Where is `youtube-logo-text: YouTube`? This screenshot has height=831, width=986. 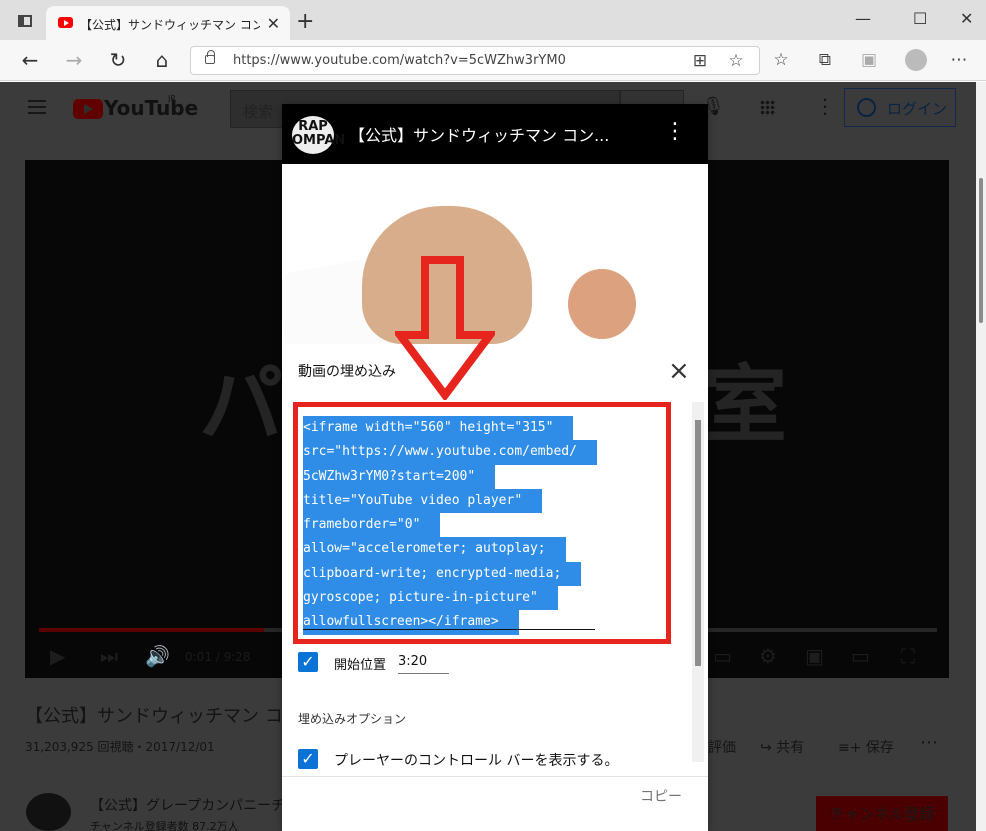 youtube-logo-text: YouTube is located at coordinates (151, 108).